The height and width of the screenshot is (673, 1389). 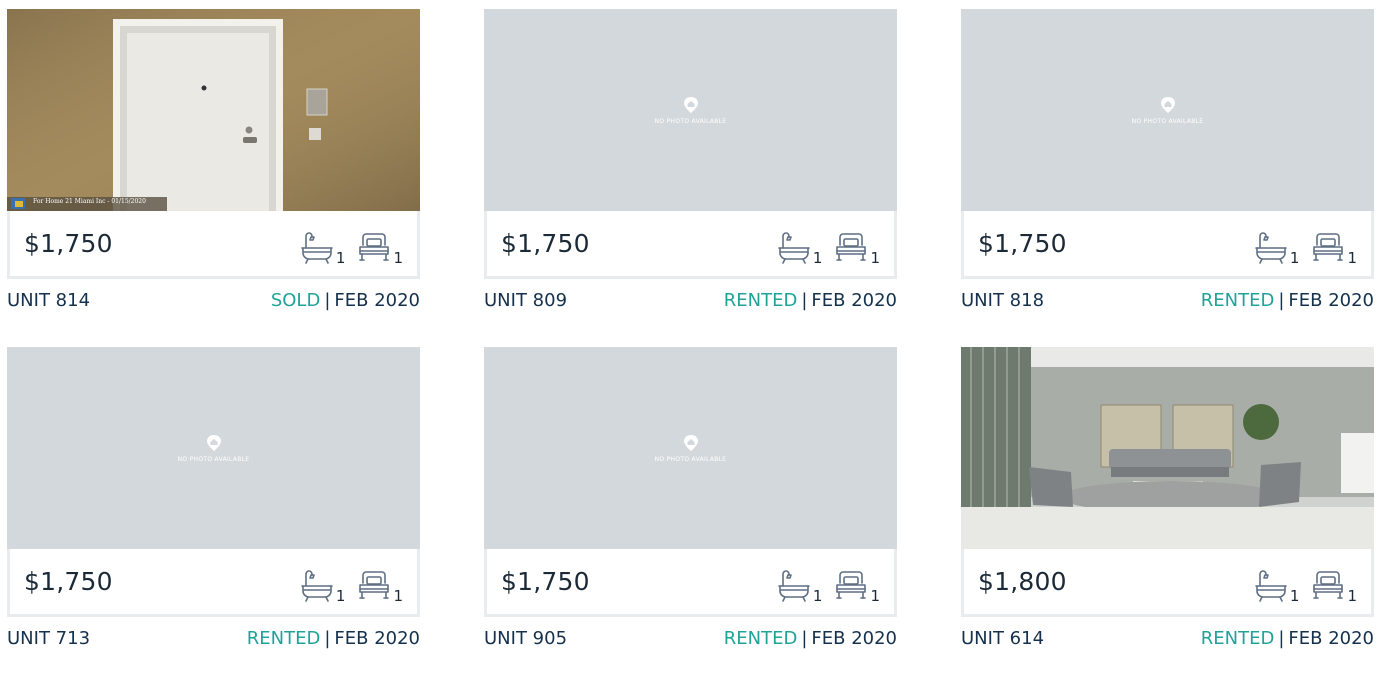 I want to click on unit-label: UNIT 818, so click(x=1002, y=300).